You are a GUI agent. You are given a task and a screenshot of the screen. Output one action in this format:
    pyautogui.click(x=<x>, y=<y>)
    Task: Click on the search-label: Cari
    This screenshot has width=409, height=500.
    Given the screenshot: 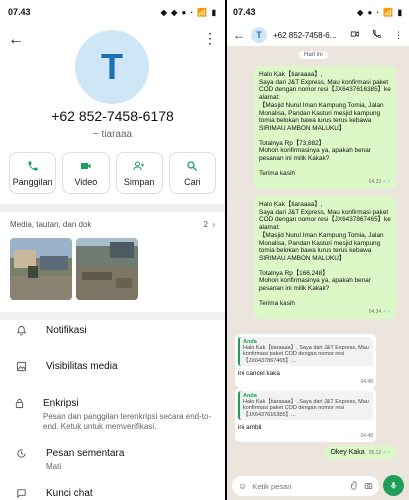 What is the action you would take?
    pyautogui.click(x=192, y=181)
    